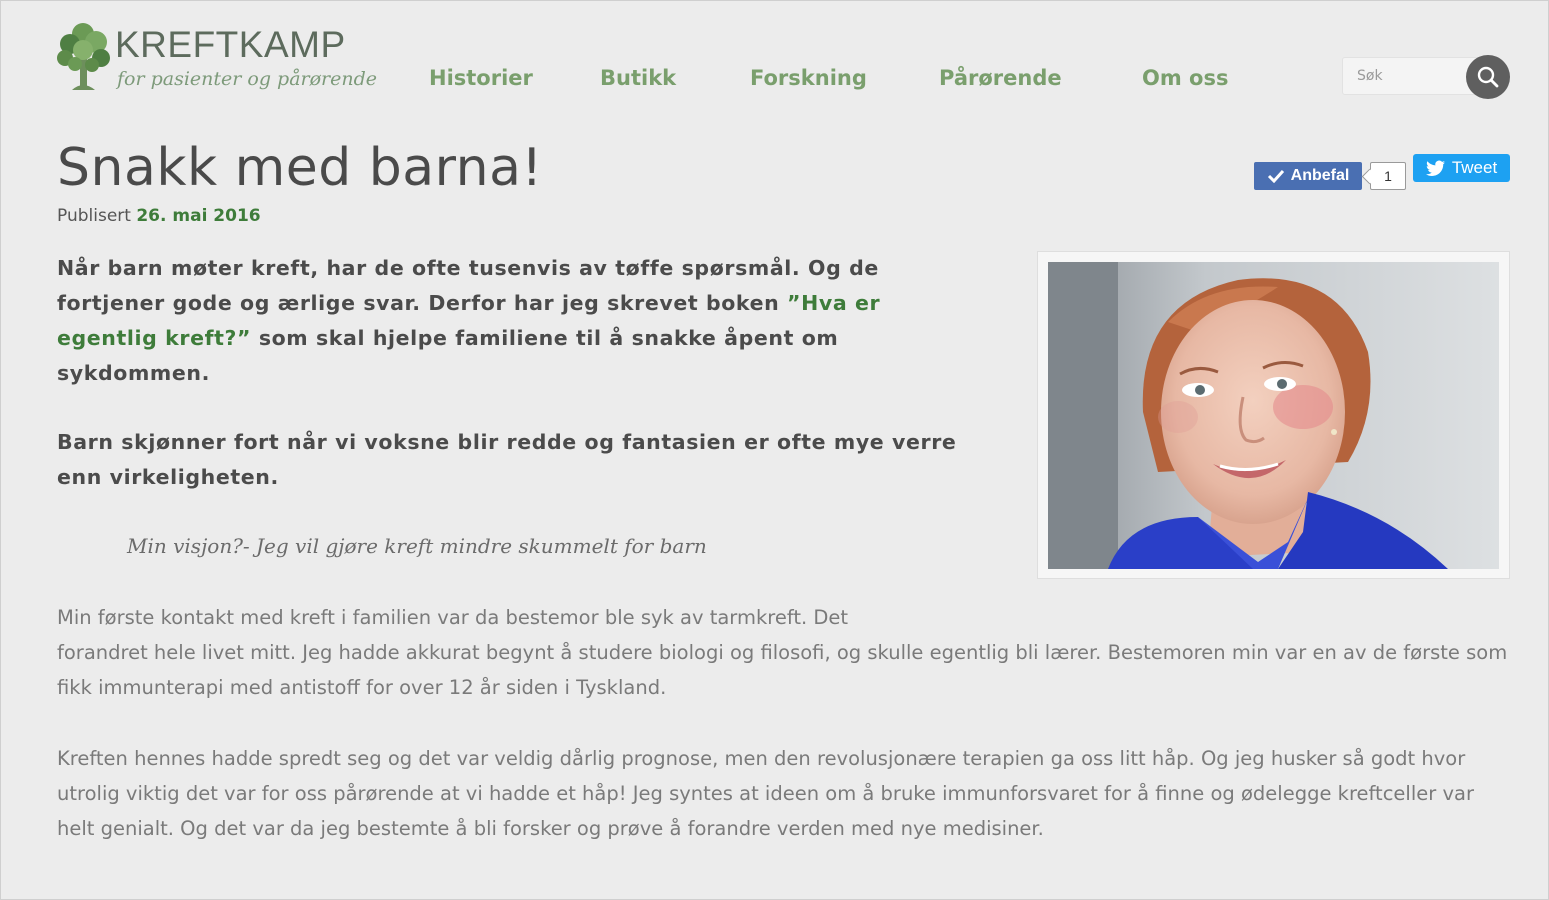 The height and width of the screenshot is (900, 1549). Describe the element at coordinates (230, 44) in the screenshot. I see `site-name: KREFTKAMP` at that location.